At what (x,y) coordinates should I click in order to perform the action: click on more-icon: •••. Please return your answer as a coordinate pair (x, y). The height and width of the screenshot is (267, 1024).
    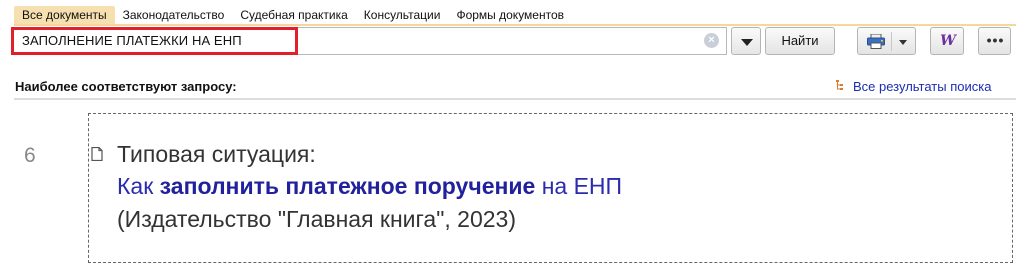
    Looking at the image, I should click on (995, 40).